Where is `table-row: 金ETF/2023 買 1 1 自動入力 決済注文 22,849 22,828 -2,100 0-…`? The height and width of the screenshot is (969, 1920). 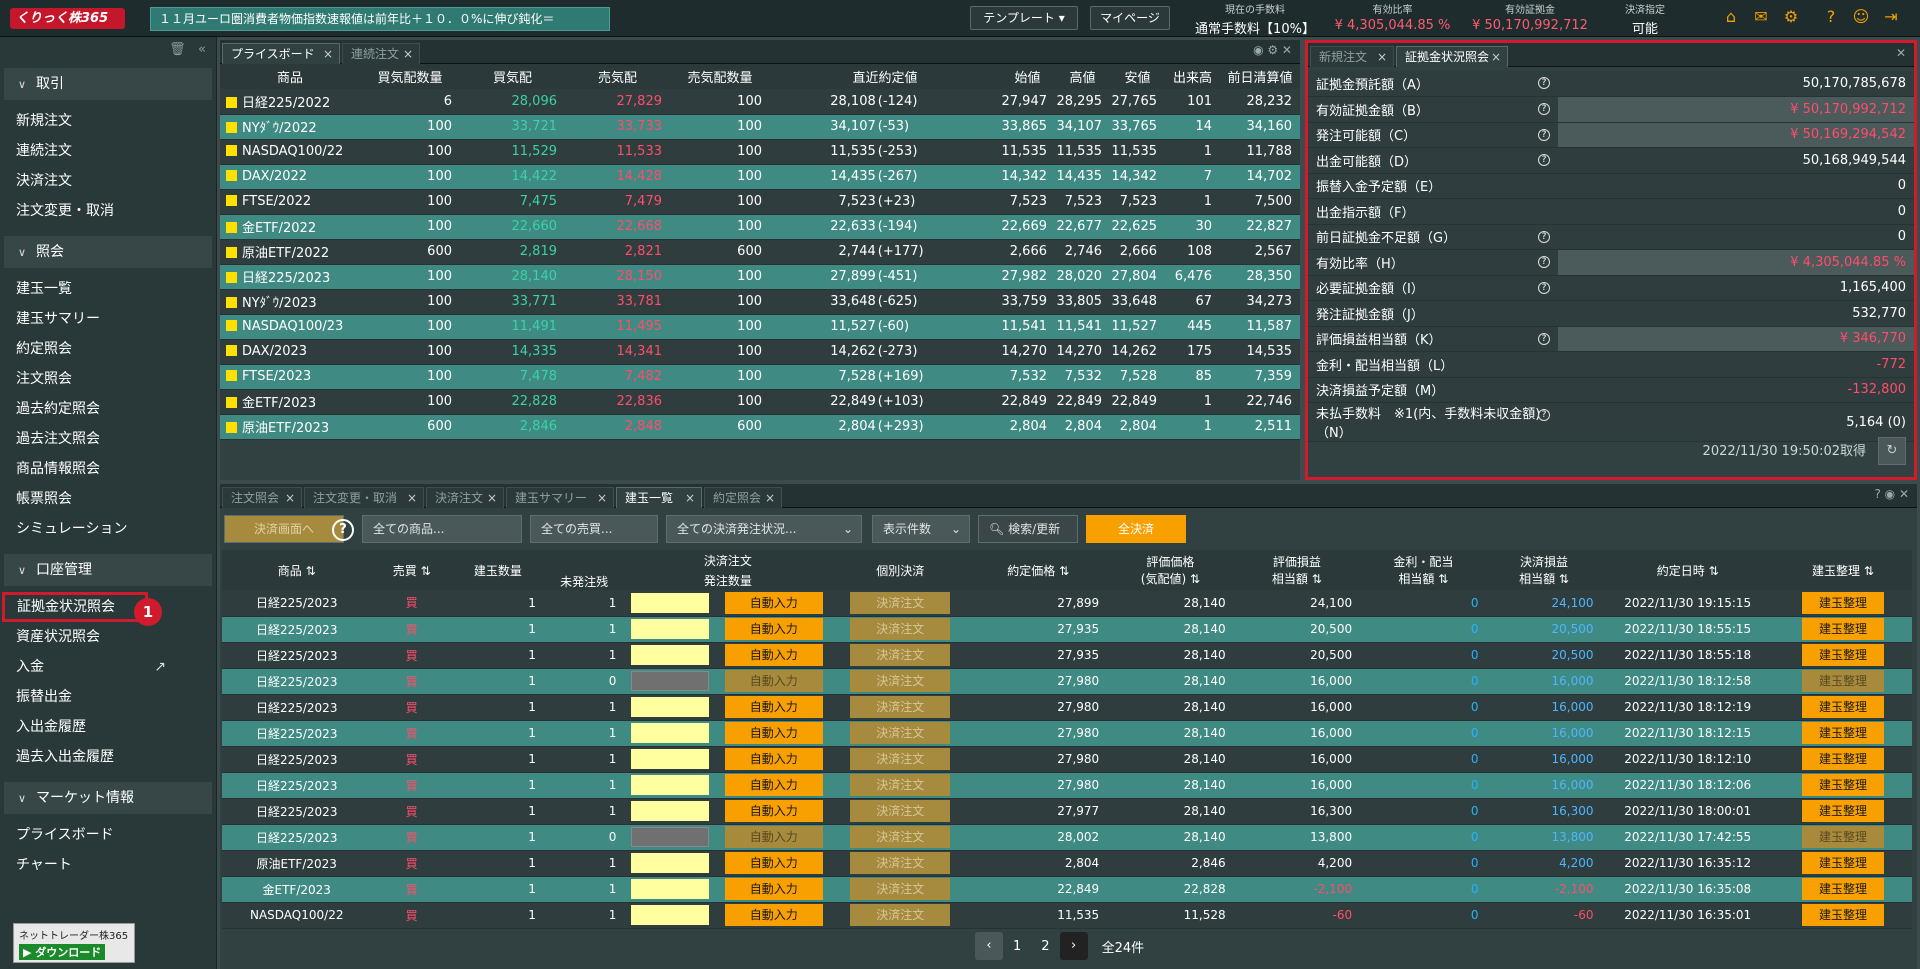
table-row: 金ETF/2023 買 1 1 自動入力 決済注文 22,849 22,828 -2,100 0-… is located at coordinates (1067, 889).